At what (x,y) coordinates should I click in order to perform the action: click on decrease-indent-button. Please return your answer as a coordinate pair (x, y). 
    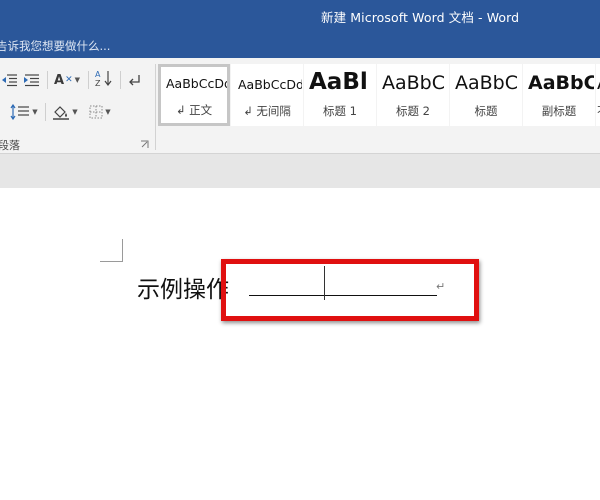
    Looking at the image, I should click on (9, 80).